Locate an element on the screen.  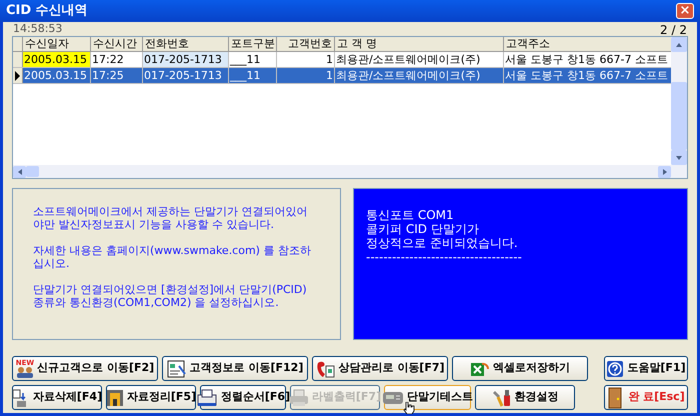
column-header: 고 객 명 is located at coordinates (419, 44).